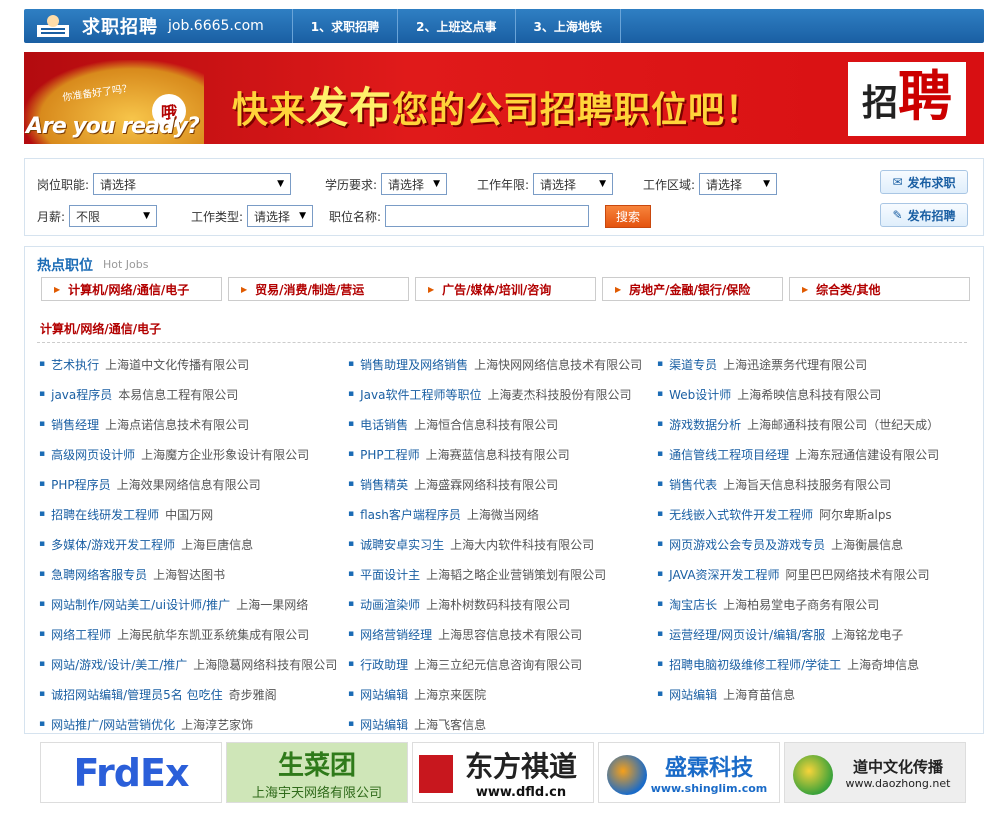  Describe the element at coordinates (798, 544) in the screenshot. I see `job-item: ▪ 网页游戏公会专员及游戏专员 上海衡晨信息` at that location.